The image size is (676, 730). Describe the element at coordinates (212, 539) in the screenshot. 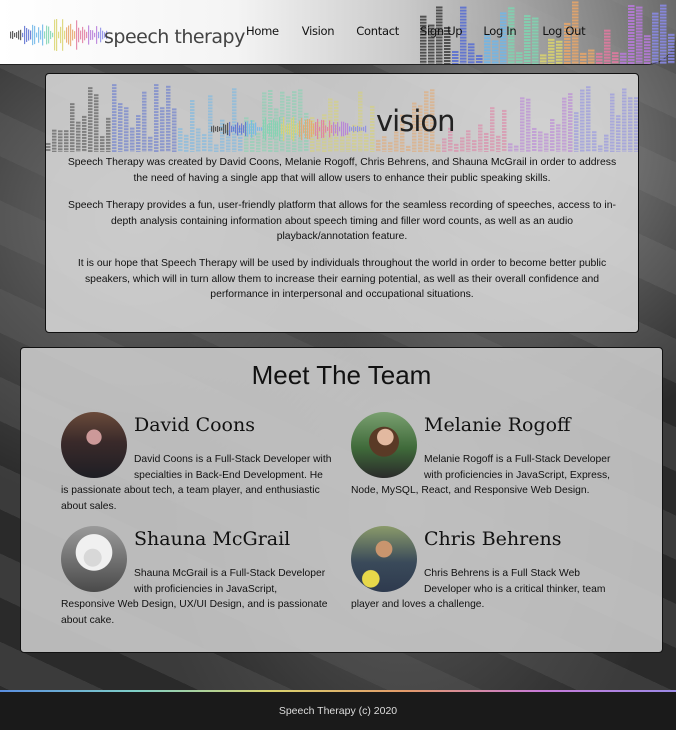

I see `member-name: Shauna McGrail` at that location.